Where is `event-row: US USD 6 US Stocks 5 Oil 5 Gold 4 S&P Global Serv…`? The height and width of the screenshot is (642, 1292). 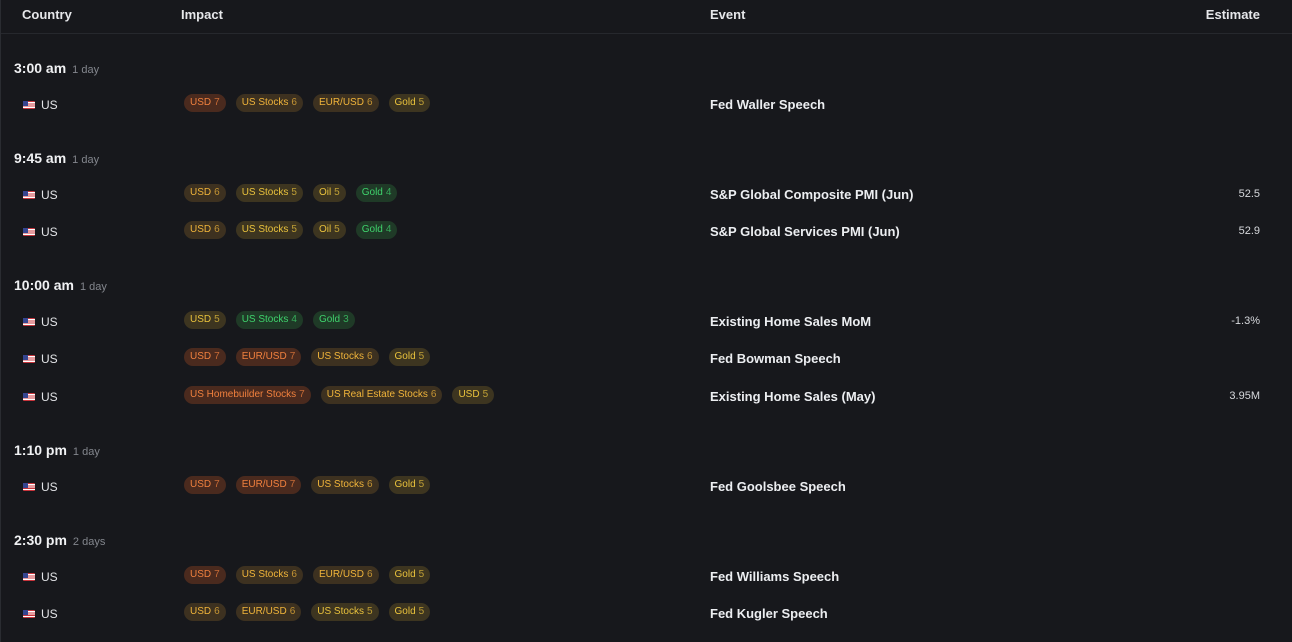 event-row: US USD 6 US Stocks 5 Oil 5 Gold 4 S&P Global Serv… is located at coordinates (646, 232).